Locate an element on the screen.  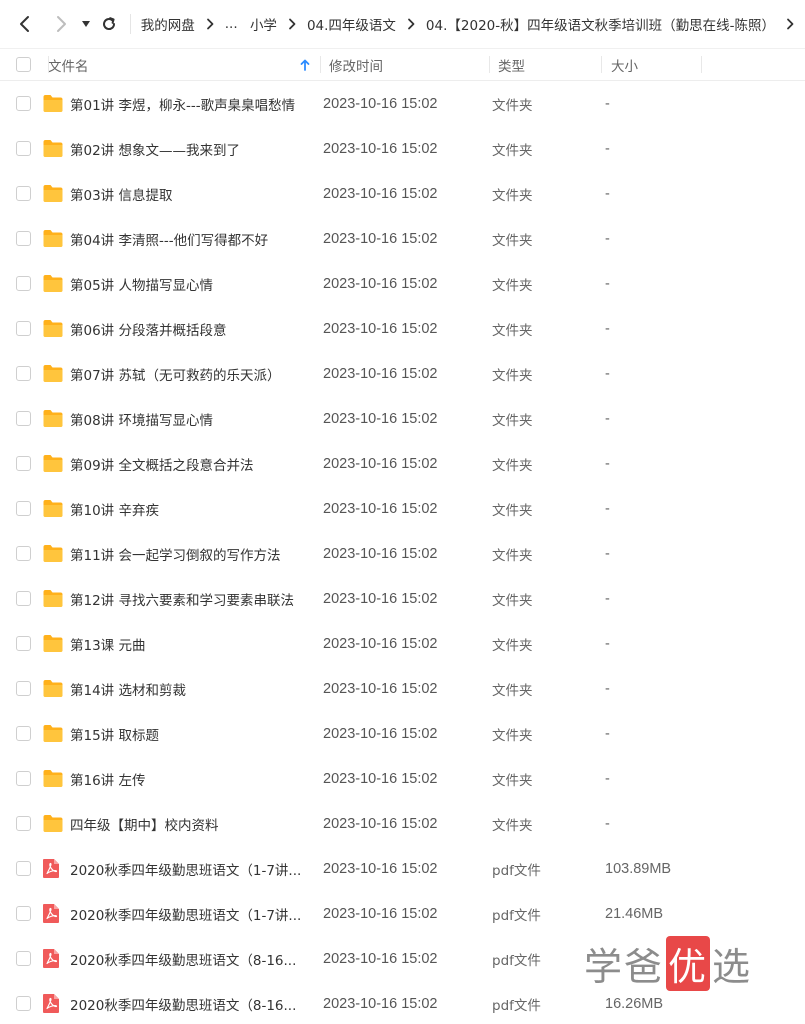
refresh-icon is located at coordinates (108, 23).